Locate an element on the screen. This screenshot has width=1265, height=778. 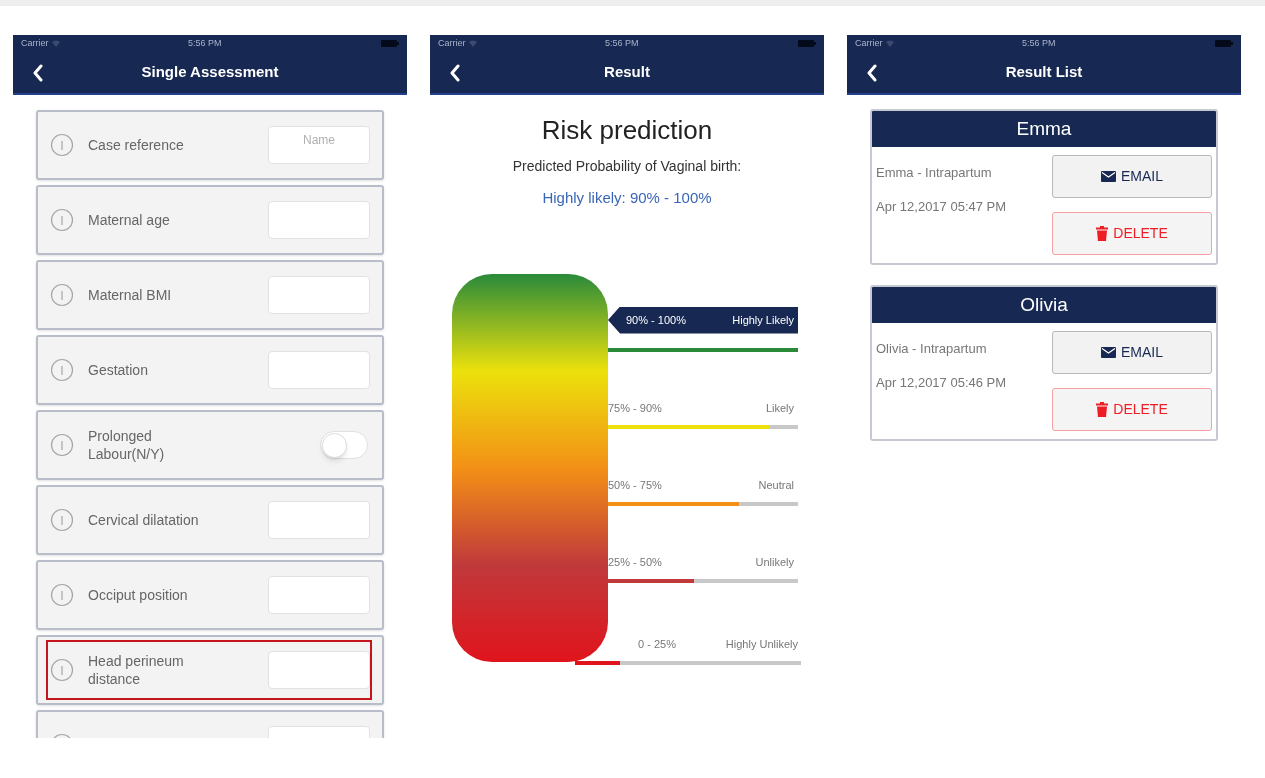
result-name: Emma is located at coordinates (1044, 129).